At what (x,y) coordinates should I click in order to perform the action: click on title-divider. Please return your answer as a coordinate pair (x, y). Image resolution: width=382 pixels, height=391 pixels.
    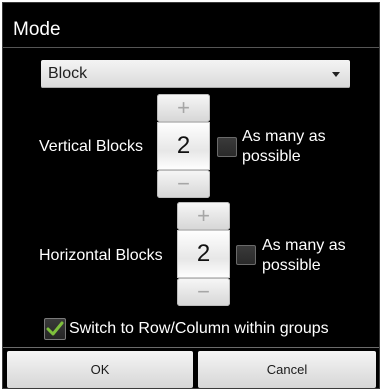
    Looking at the image, I should click on (191, 47).